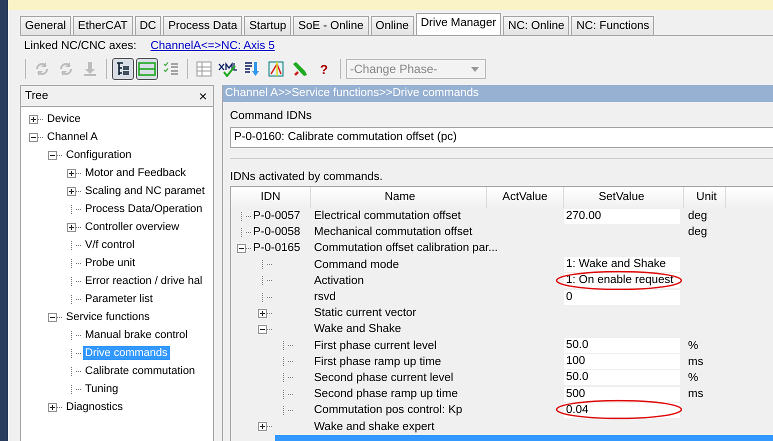  Describe the element at coordinates (501, 137) in the screenshot. I see `command-field: P-0-0160: Calibrate commutation offset (pc)` at that location.